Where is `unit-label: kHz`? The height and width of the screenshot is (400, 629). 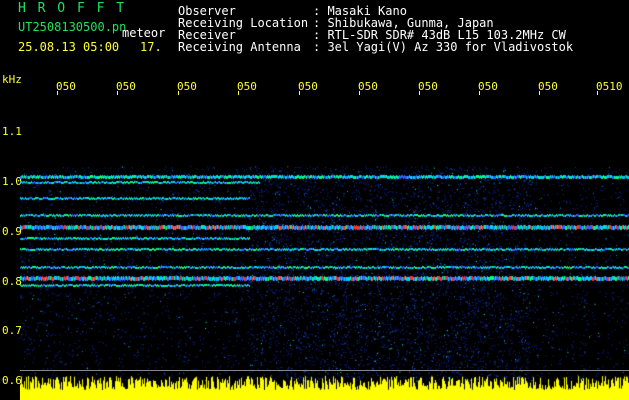 unit-label: kHz is located at coordinates (12, 79).